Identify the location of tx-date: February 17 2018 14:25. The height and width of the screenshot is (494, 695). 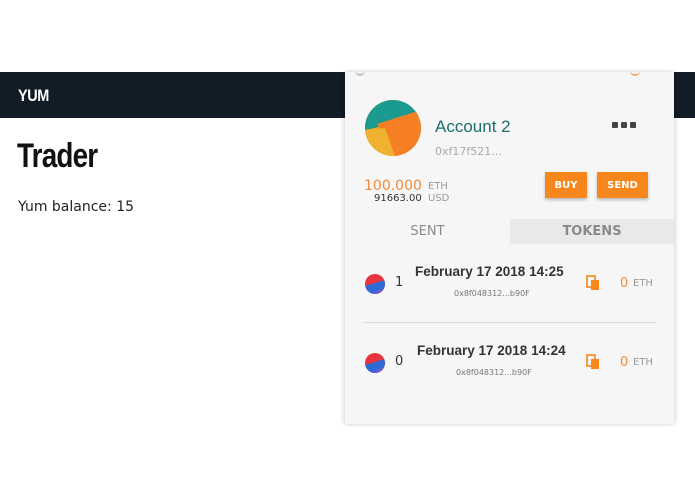
(489, 271).